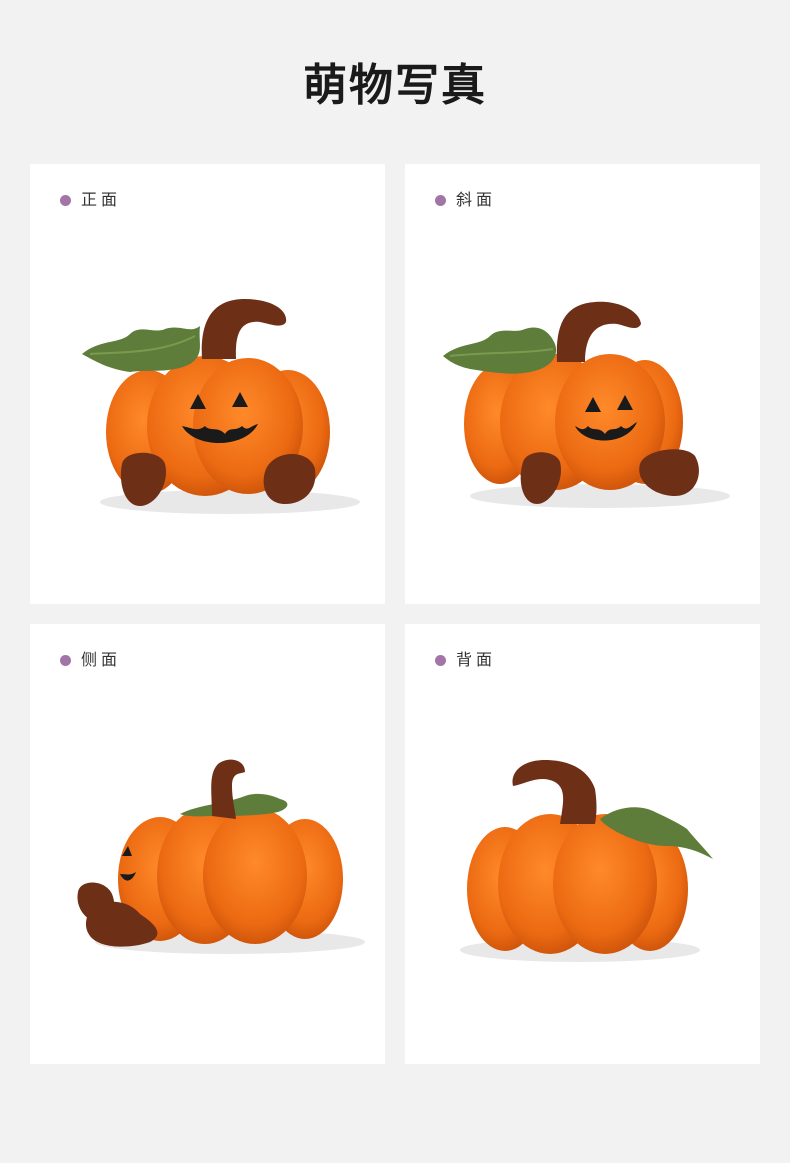 The height and width of the screenshot is (1163, 790). I want to click on pumpkin-plush-side-photo, so click(221, 856).